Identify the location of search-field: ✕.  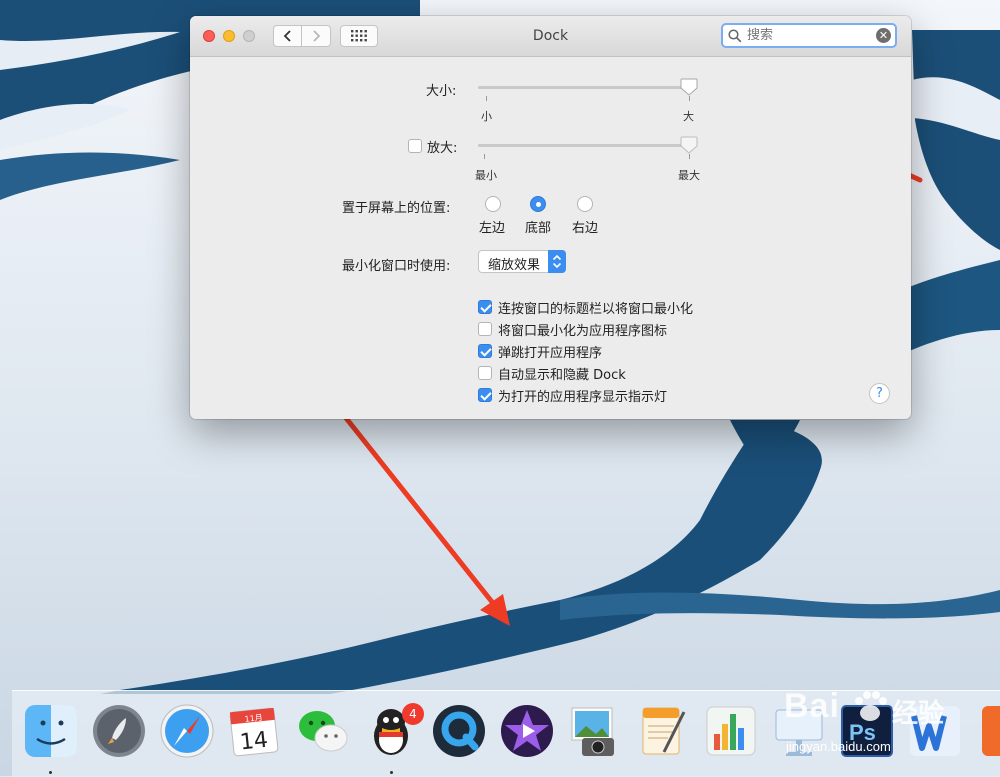
(809, 35).